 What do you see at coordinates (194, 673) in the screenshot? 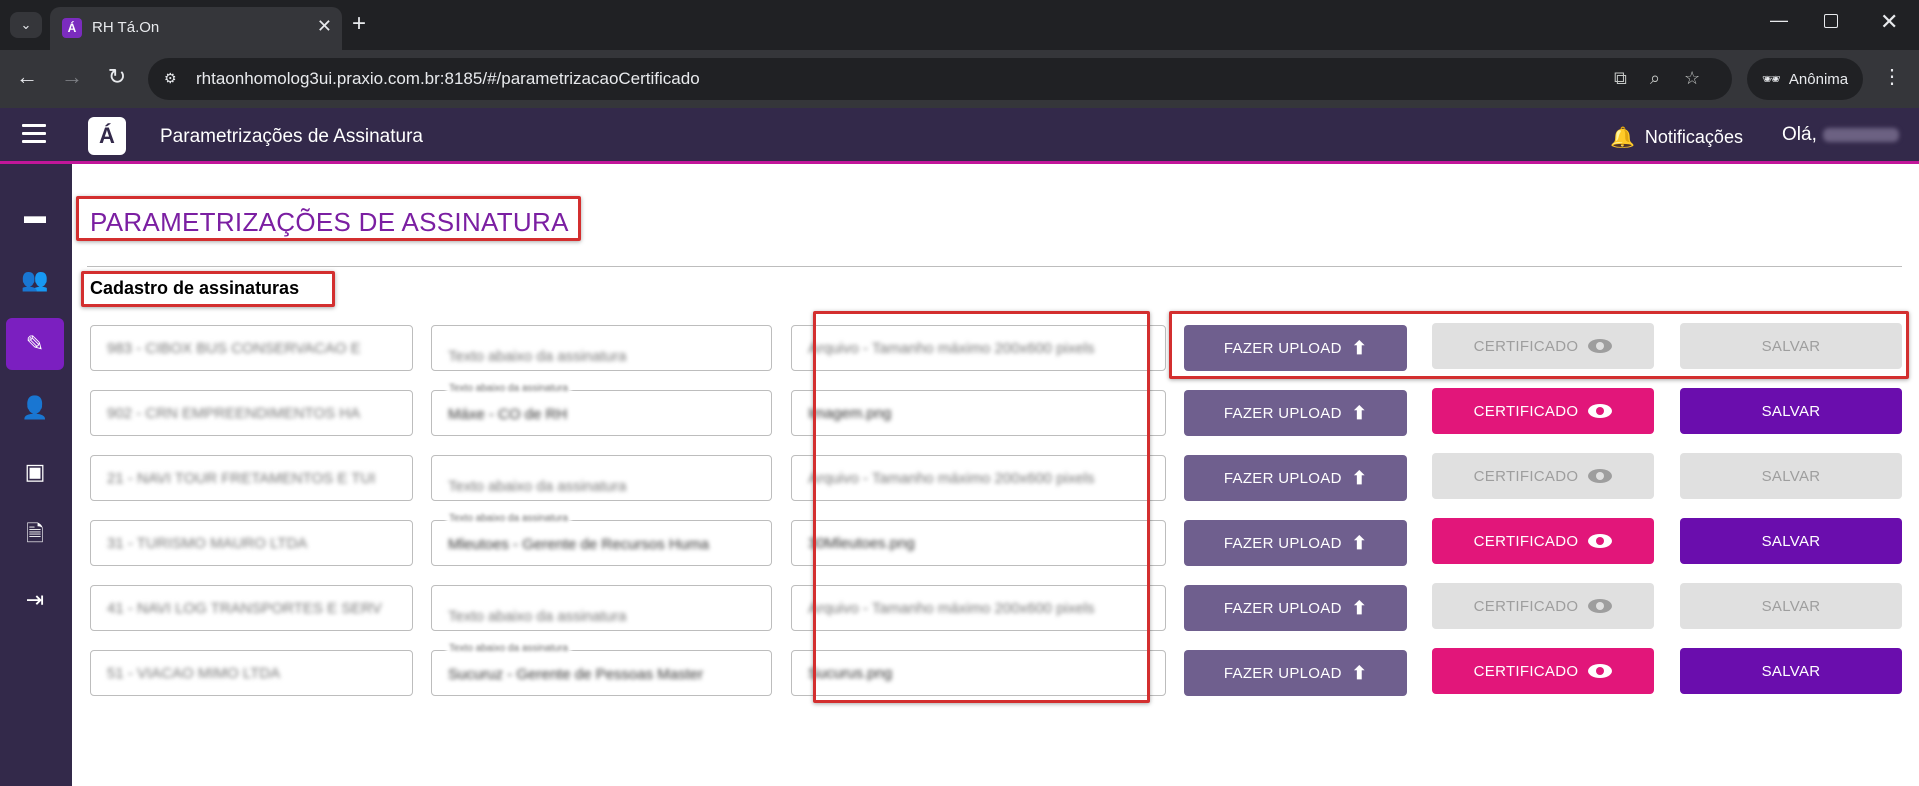
I see `company-value: 51 - VIACAO MIMO LTDA` at bounding box center [194, 673].